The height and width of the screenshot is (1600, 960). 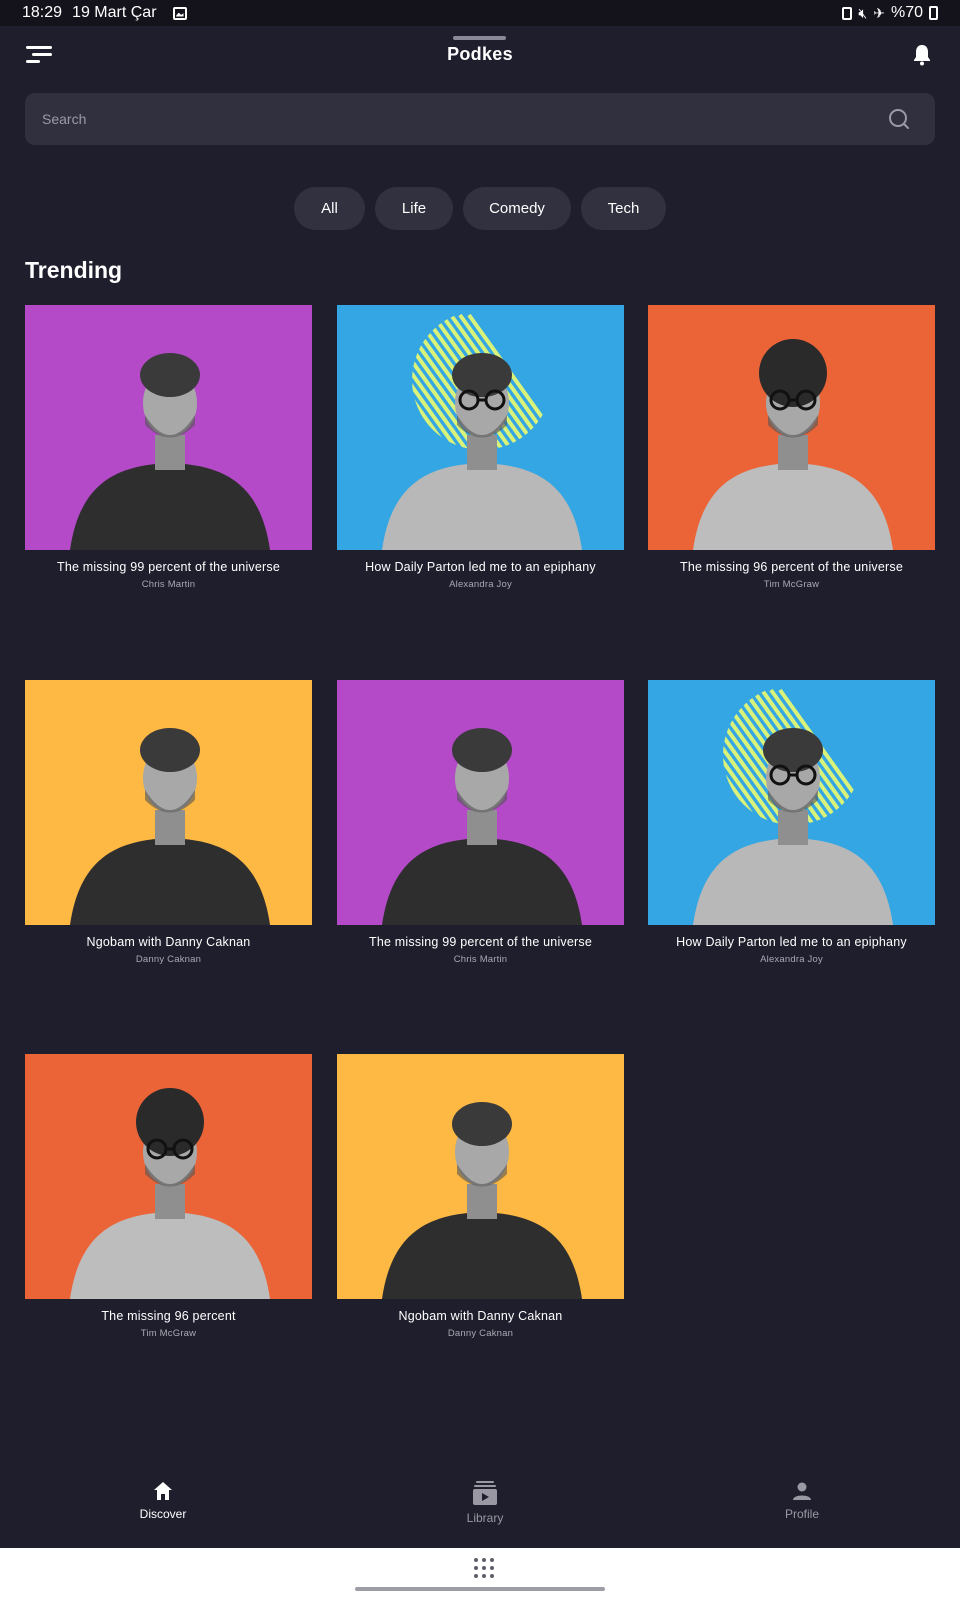 What do you see at coordinates (802, 1491) in the screenshot?
I see `person-icon` at bounding box center [802, 1491].